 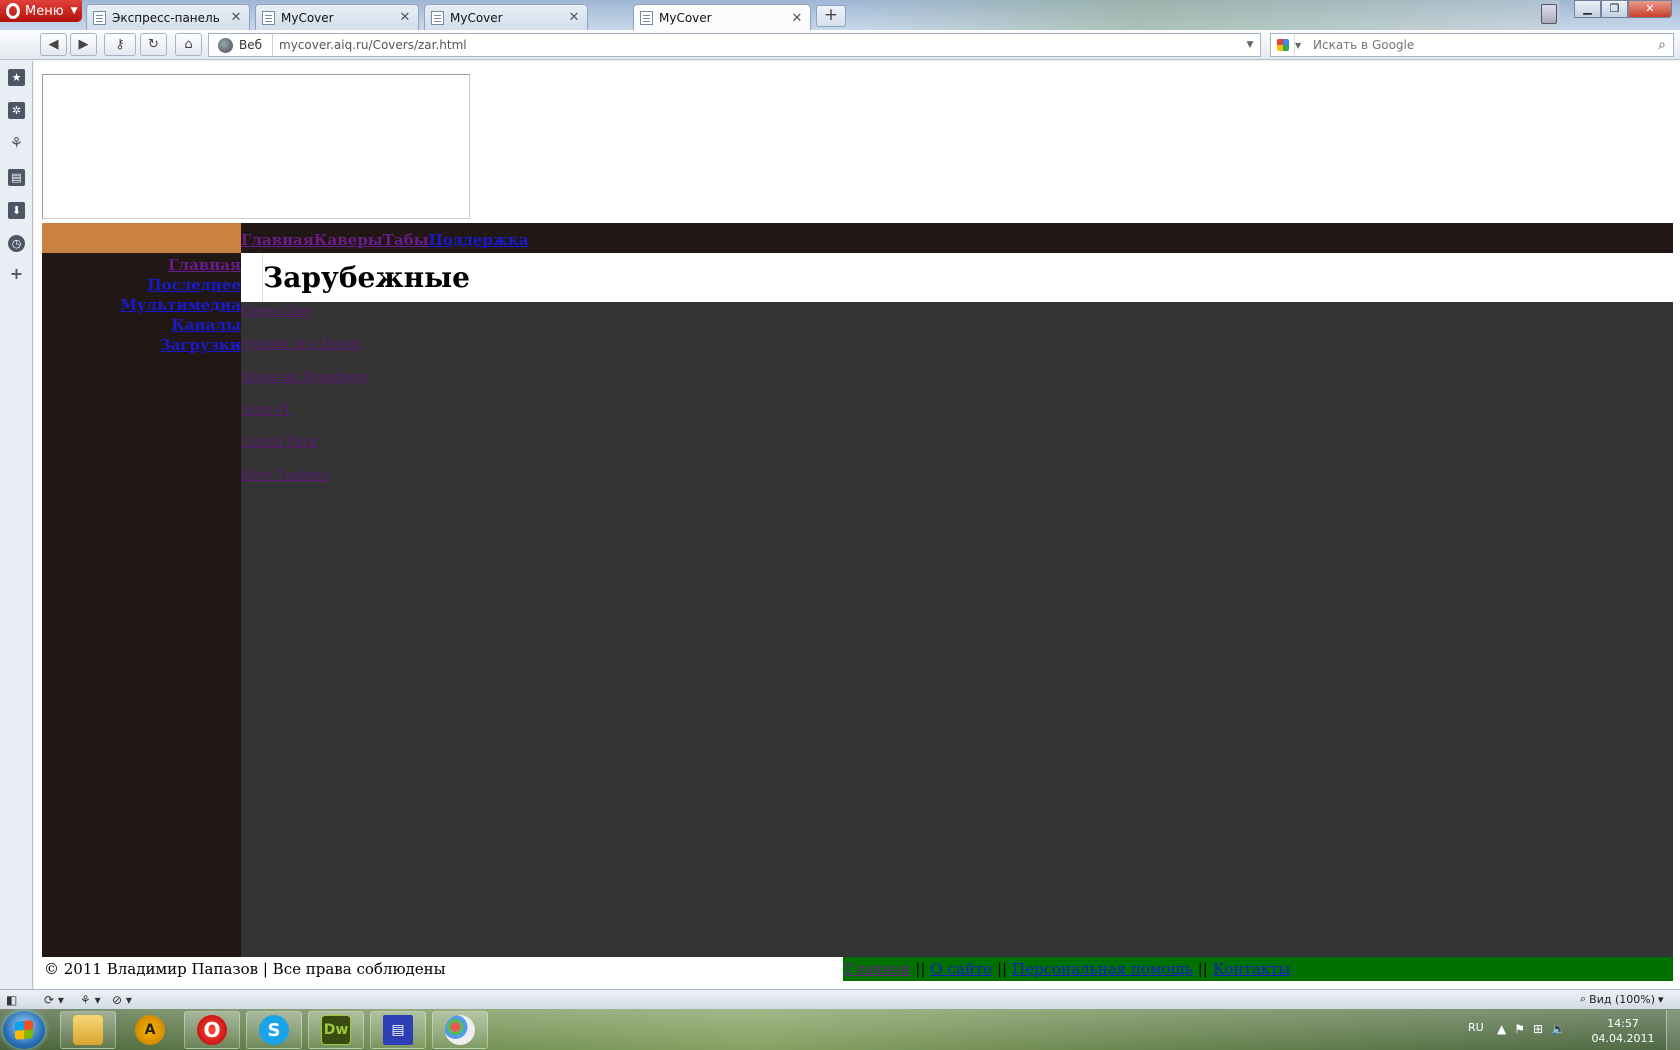 I want to click on new-tab-button: +, so click(x=831, y=16).